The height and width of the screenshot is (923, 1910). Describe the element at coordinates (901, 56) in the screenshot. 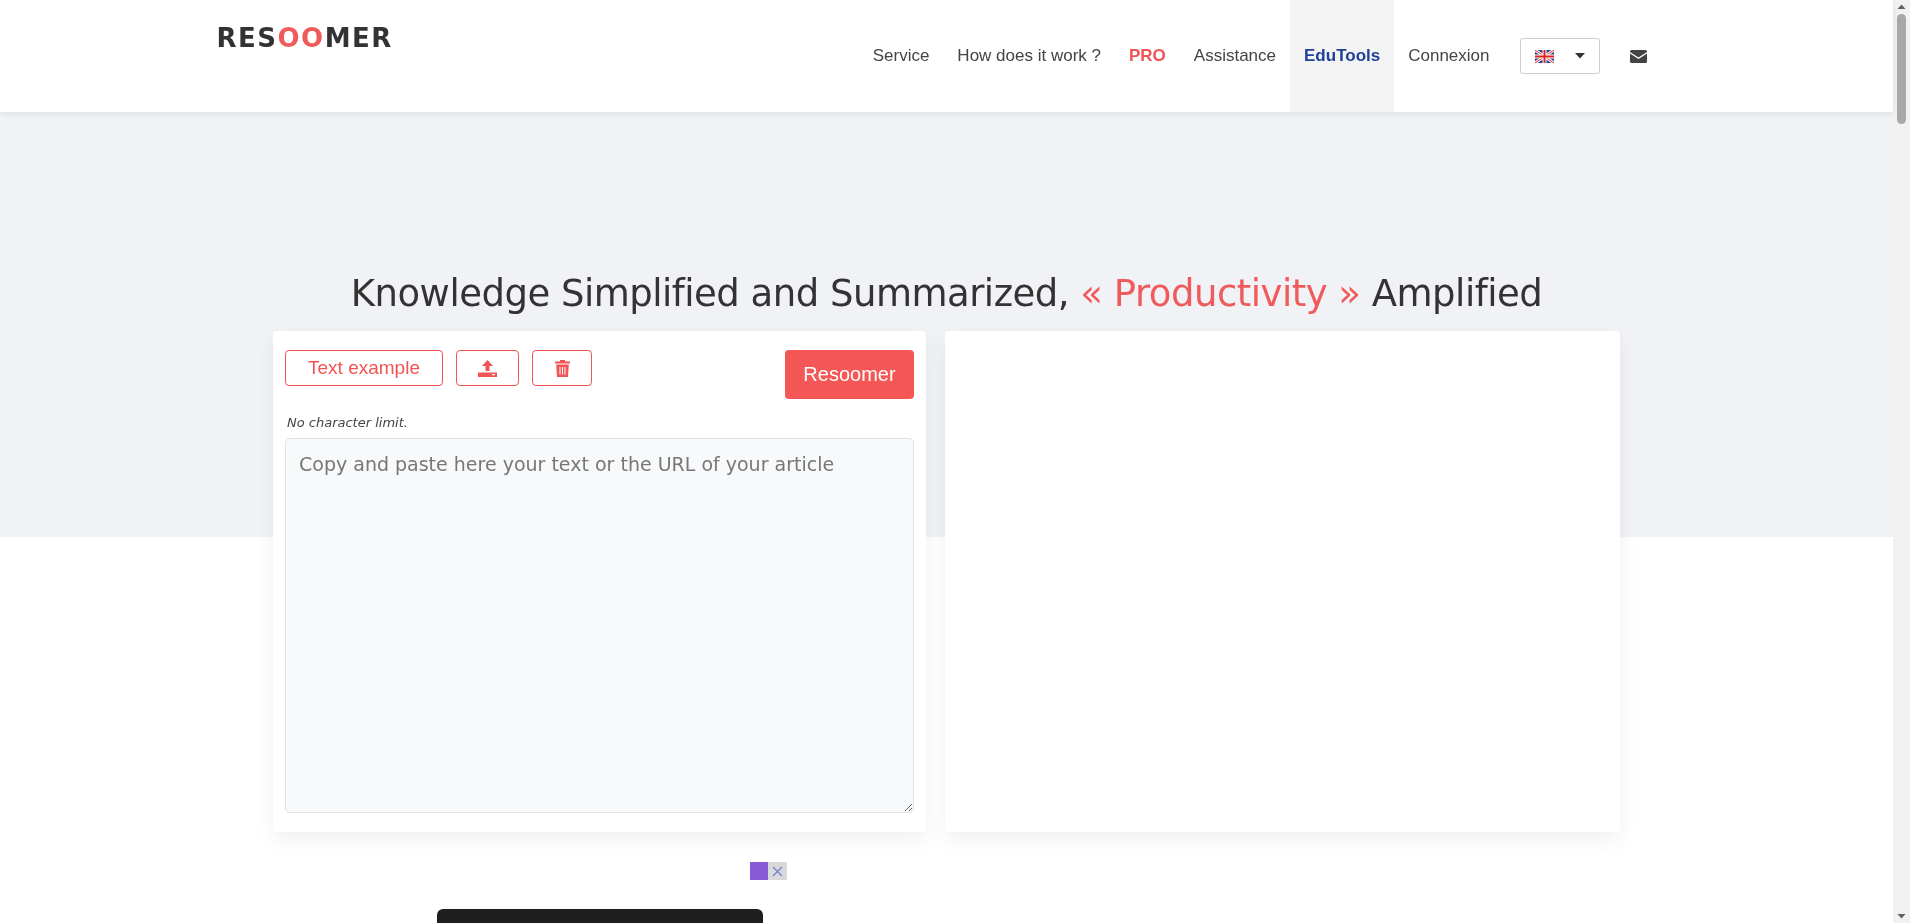

I see `nav-link: Service` at that location.